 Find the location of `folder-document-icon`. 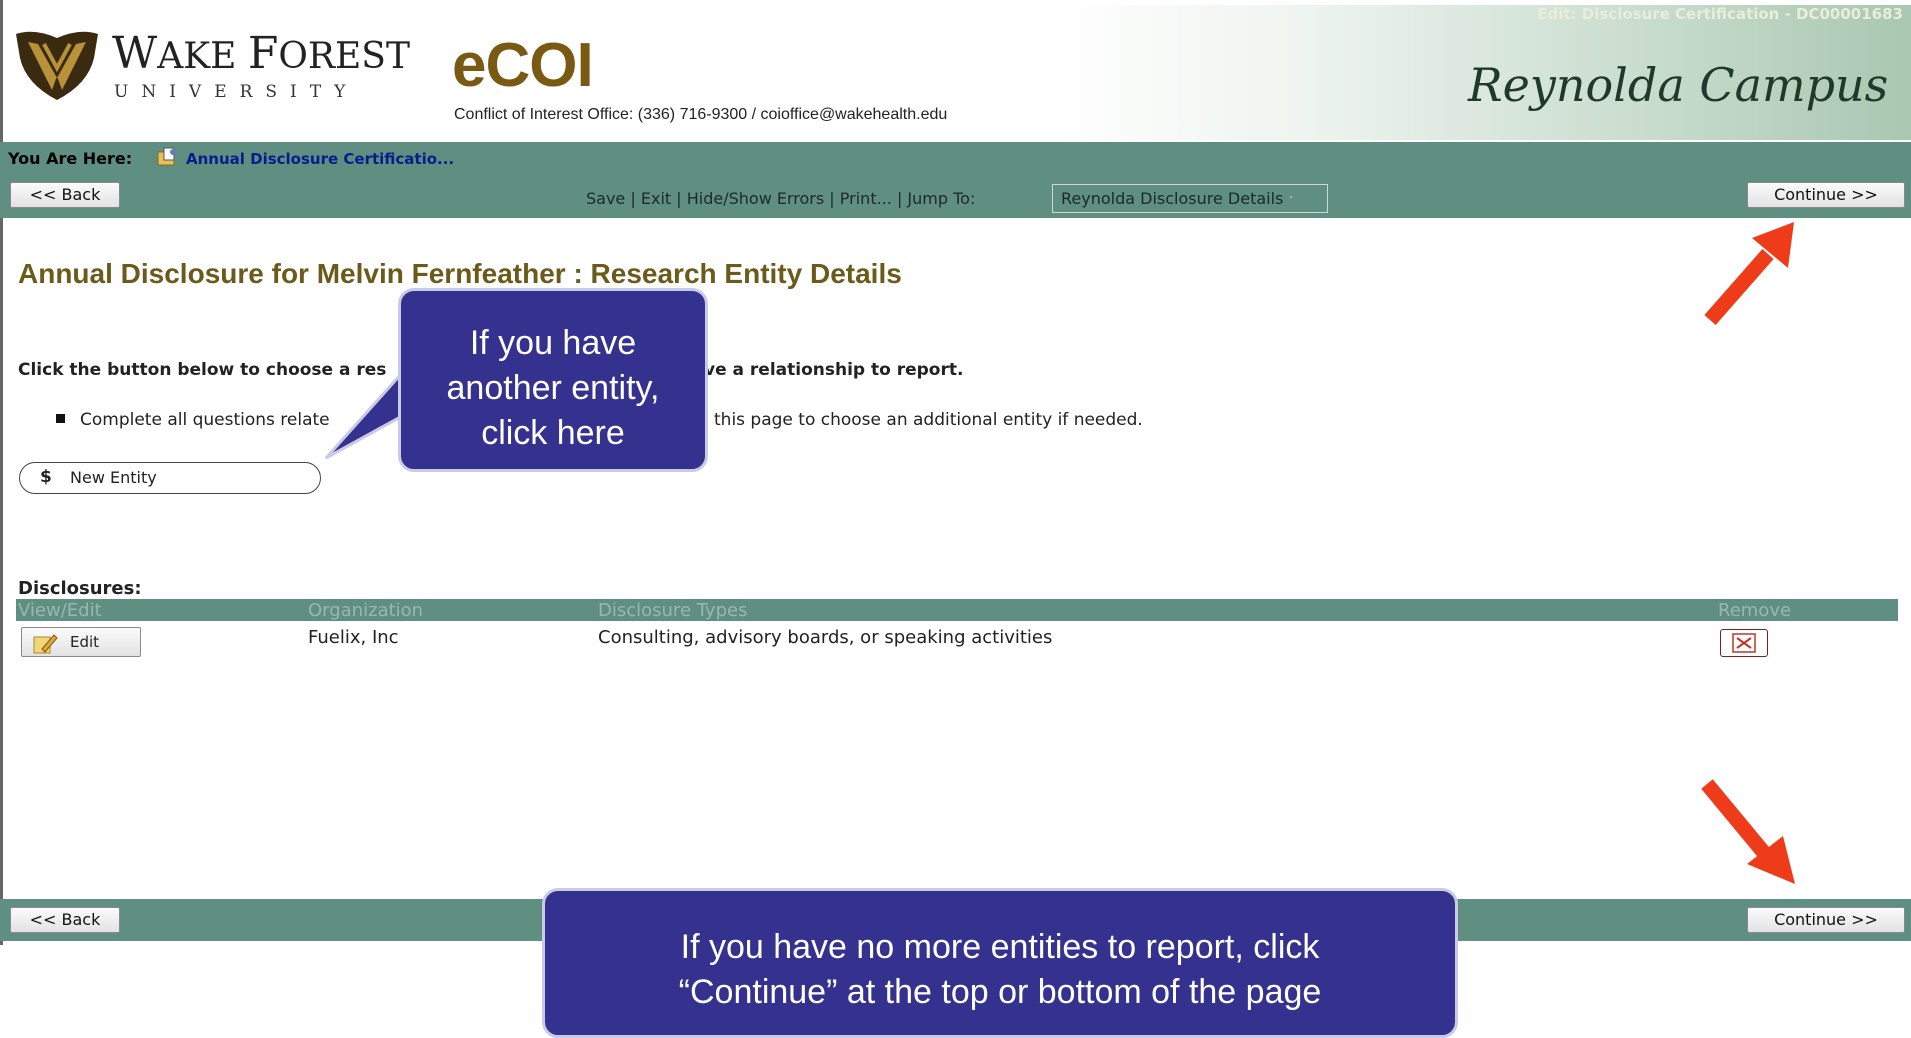

folder-document-icon is located at coordinates (166, 156).